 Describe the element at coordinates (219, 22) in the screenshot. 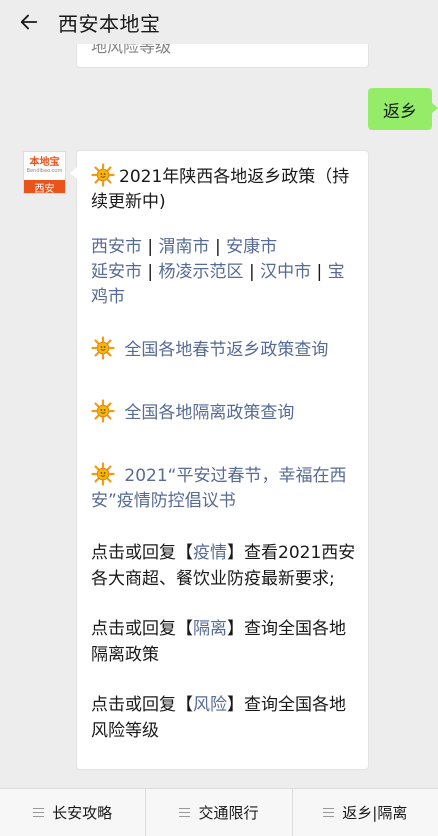

I see `top-bar: 西安本地宝` at that location.